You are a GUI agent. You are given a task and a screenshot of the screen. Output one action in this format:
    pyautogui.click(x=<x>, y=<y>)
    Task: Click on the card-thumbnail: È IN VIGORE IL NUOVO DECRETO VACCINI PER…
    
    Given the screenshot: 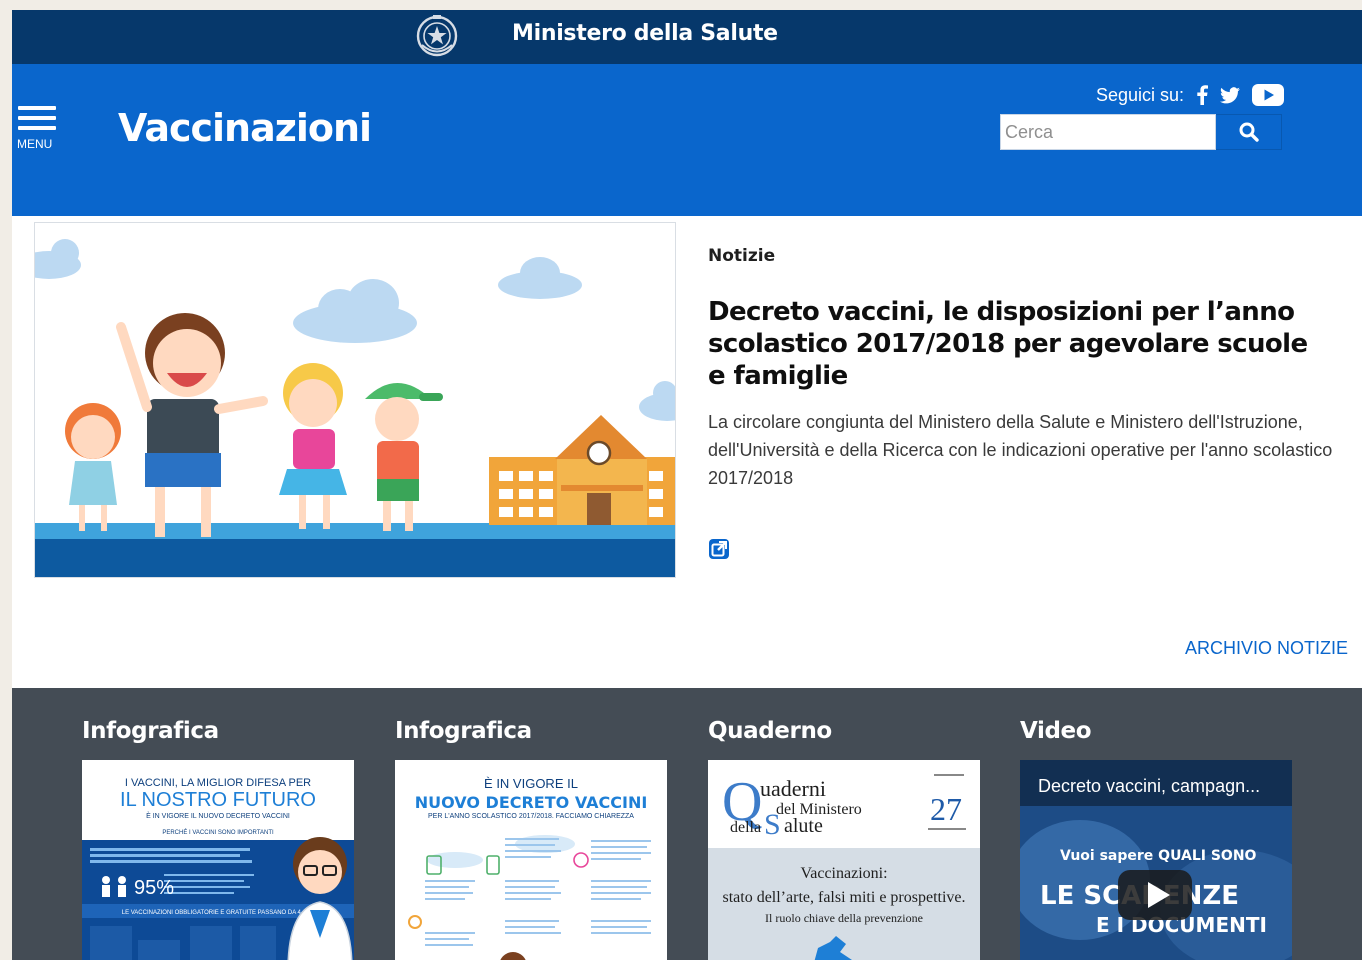 What is the action you would take?
    pyautogui.click(x=531, y=860)
    